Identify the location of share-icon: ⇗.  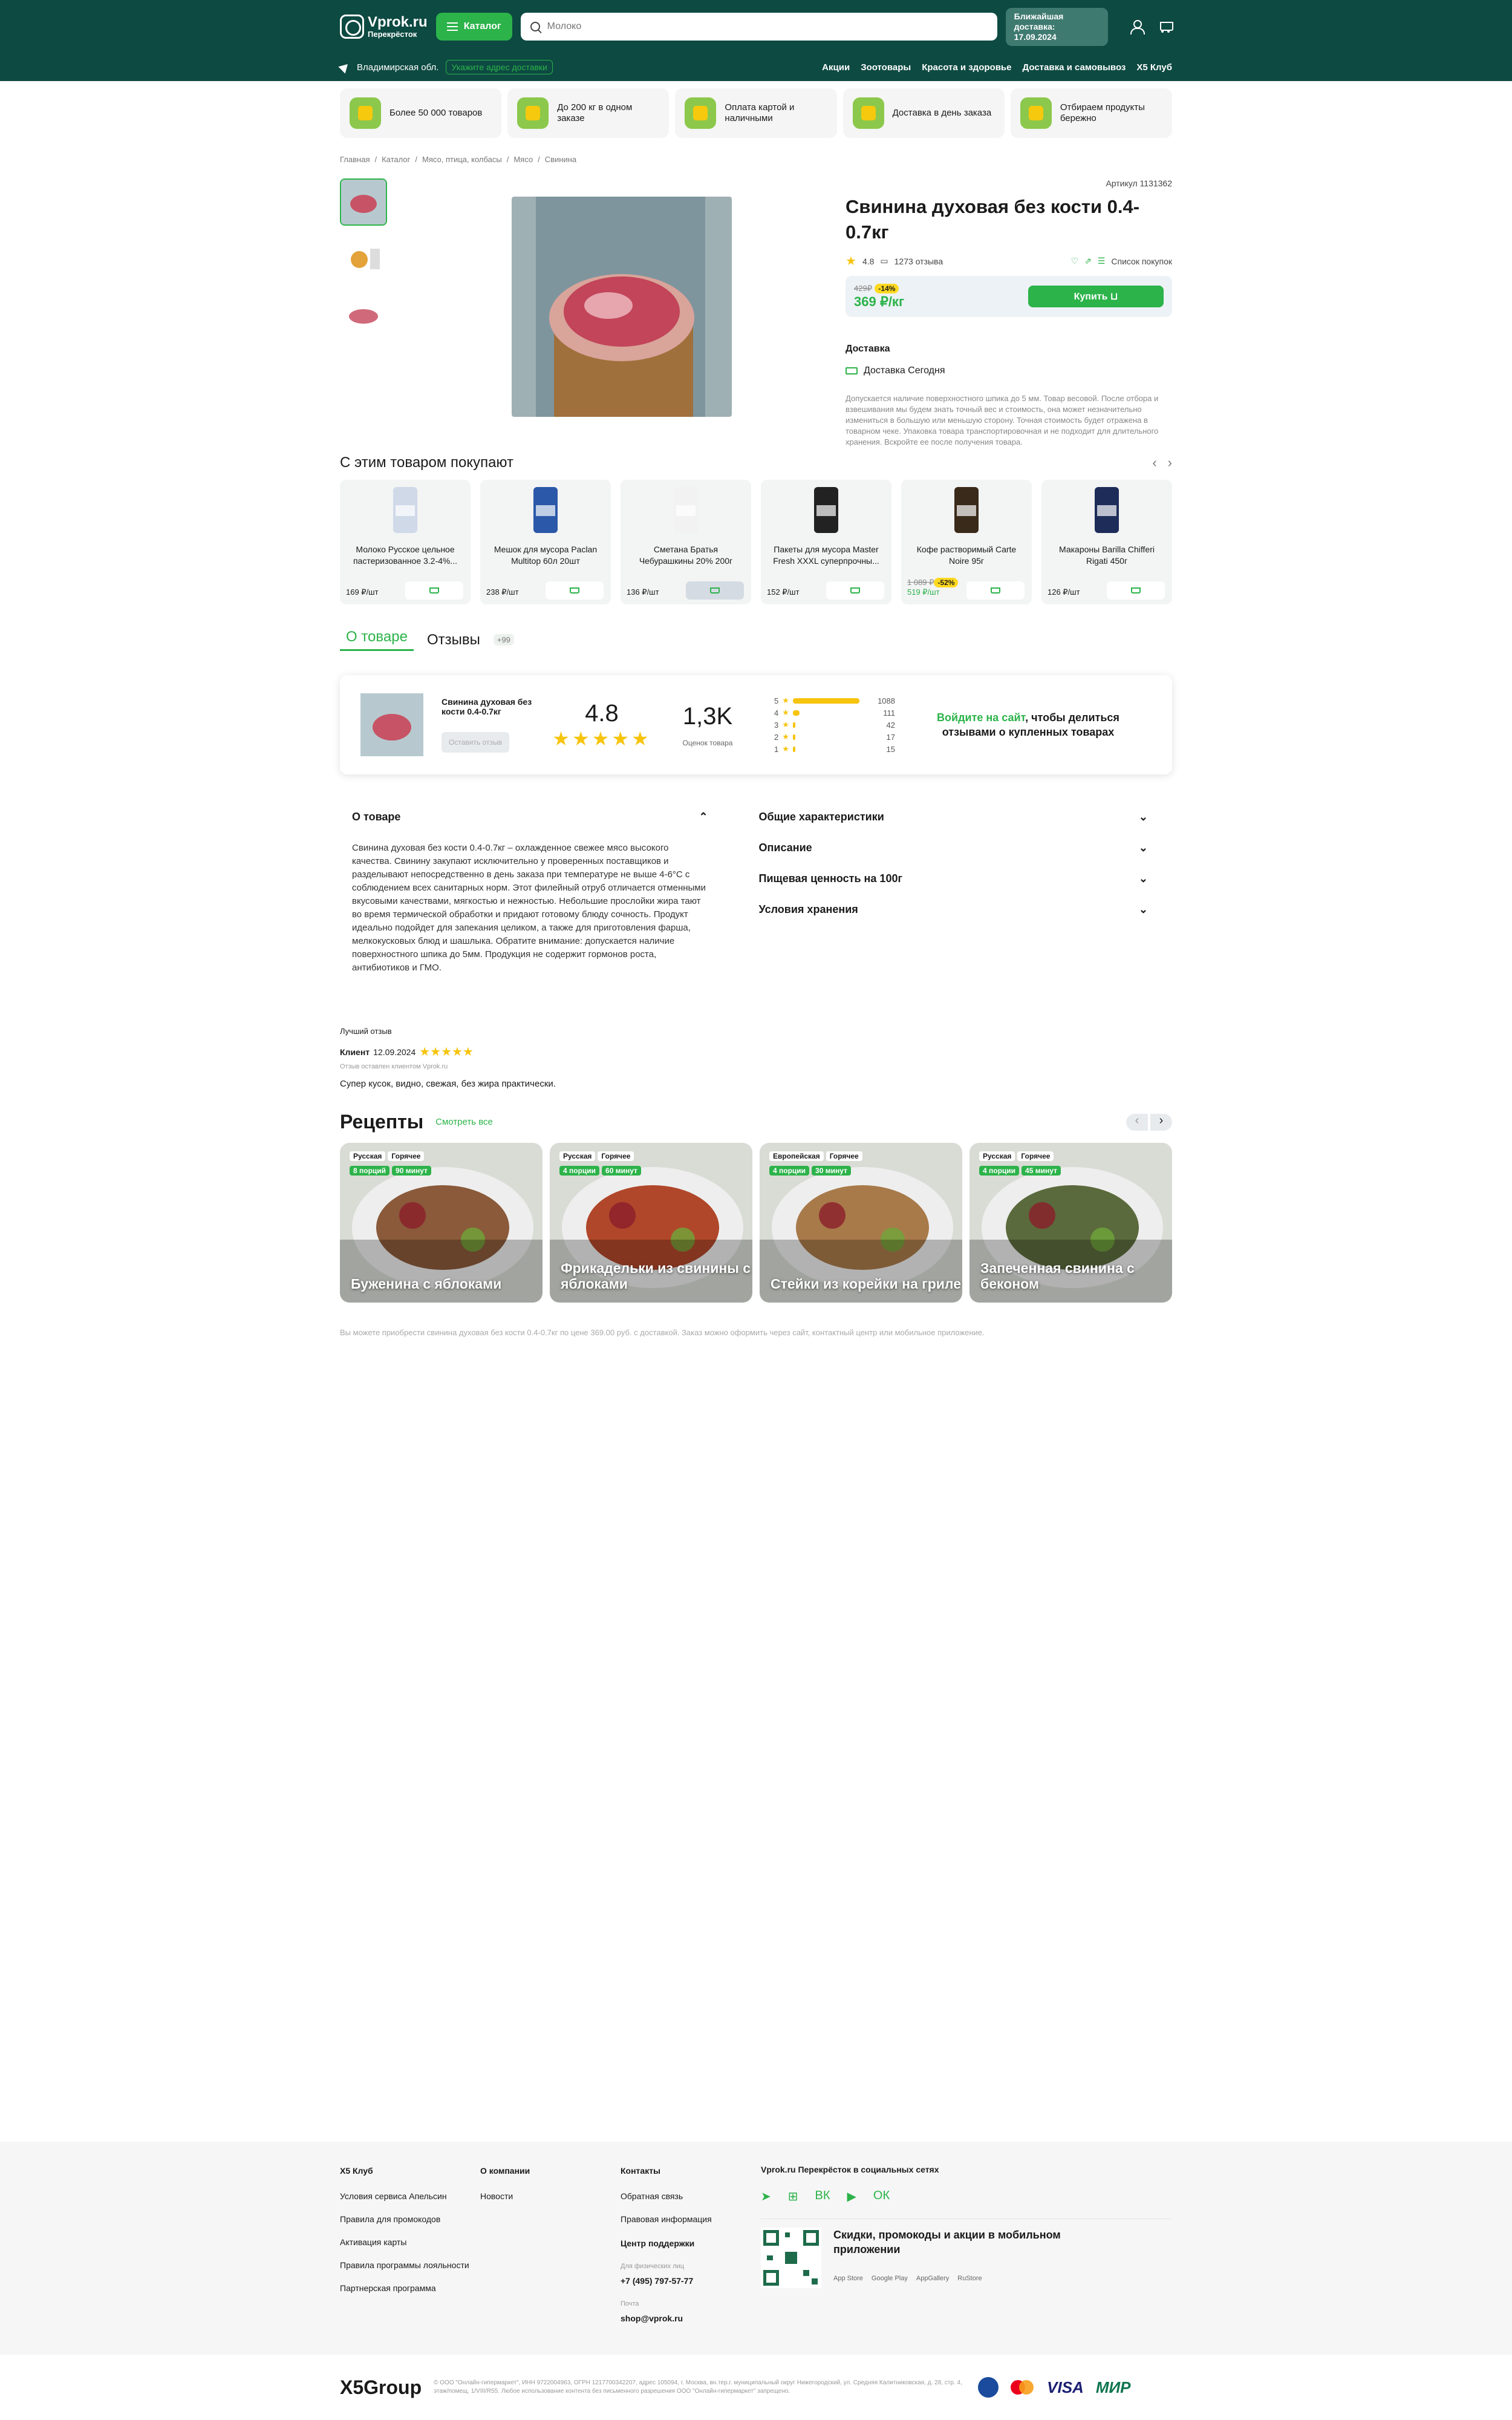
(1088, 261).